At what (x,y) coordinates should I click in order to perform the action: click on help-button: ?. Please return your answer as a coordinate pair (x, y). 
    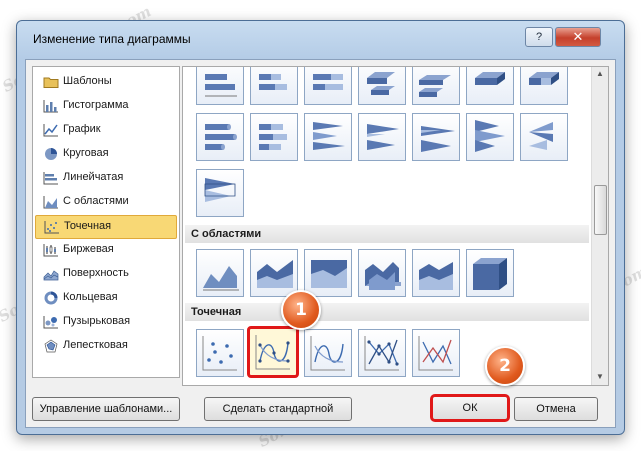
    Looking at the image, I should click on (539, 37).